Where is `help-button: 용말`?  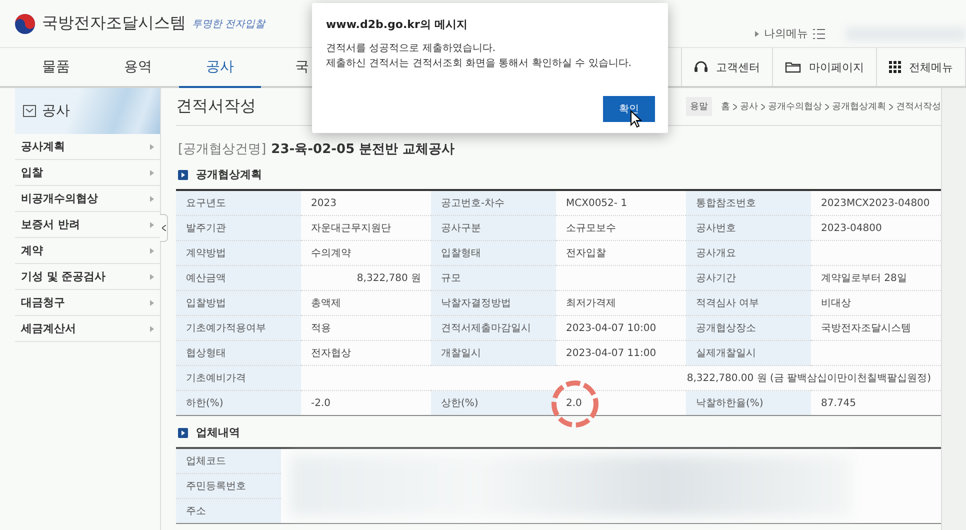 help-button: 용말 is located at coordinates (699, 106).